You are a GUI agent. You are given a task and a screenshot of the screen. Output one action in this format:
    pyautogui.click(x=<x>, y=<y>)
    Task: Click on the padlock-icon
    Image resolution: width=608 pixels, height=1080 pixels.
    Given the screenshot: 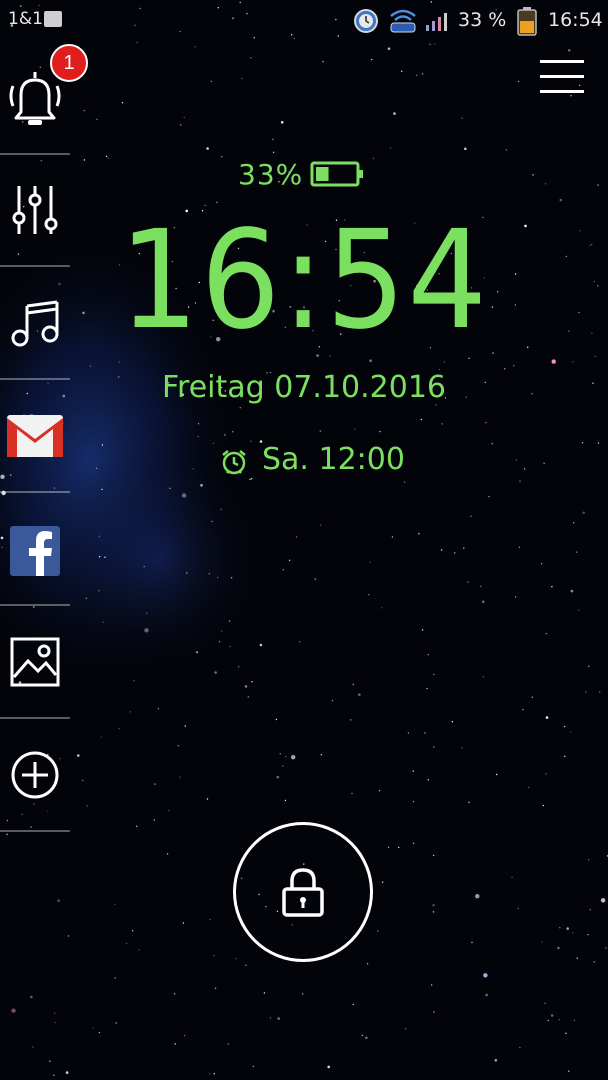 What is the action you would take?
    pyautogui.click(x=303, y=892)
    